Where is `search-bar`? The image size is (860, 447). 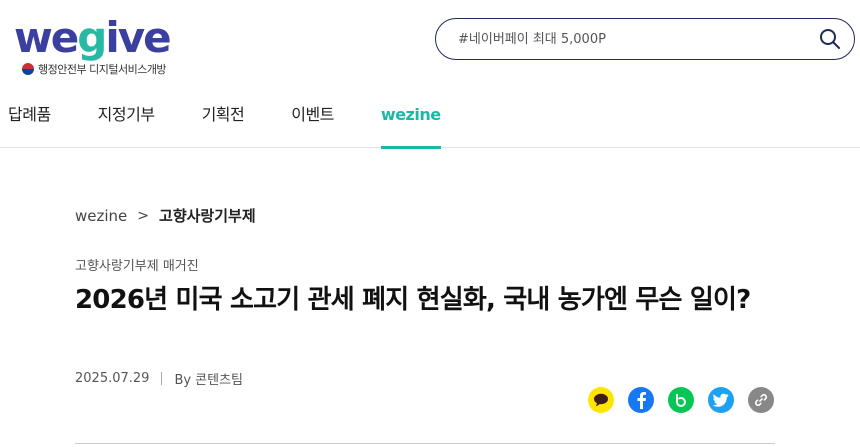
search-bar is located at coordinates (645, 39).